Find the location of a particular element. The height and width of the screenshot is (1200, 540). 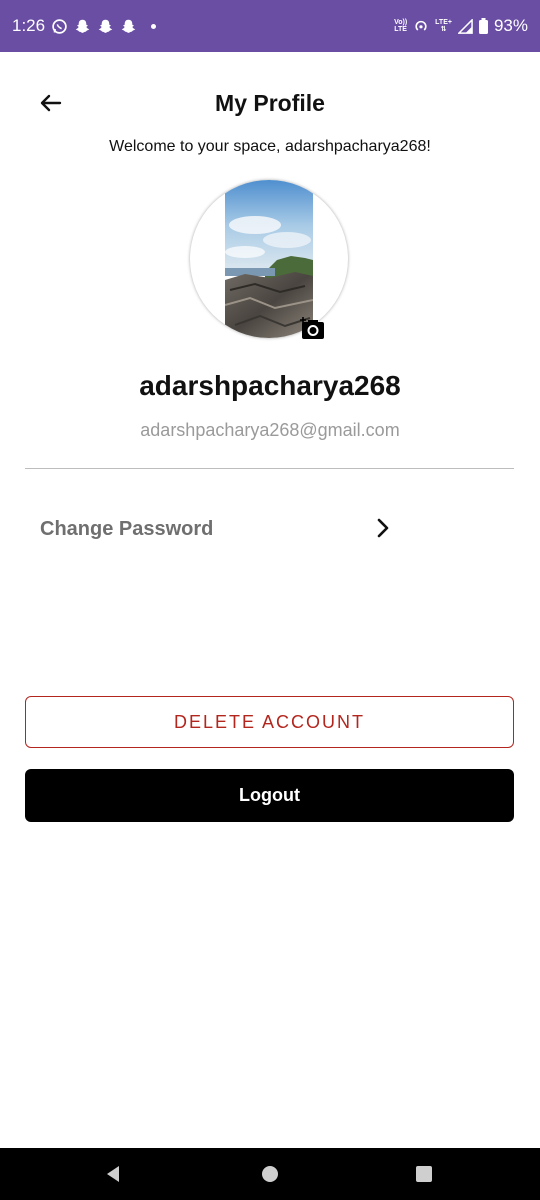

add-photo-icon is located at coordinates (312, 328).